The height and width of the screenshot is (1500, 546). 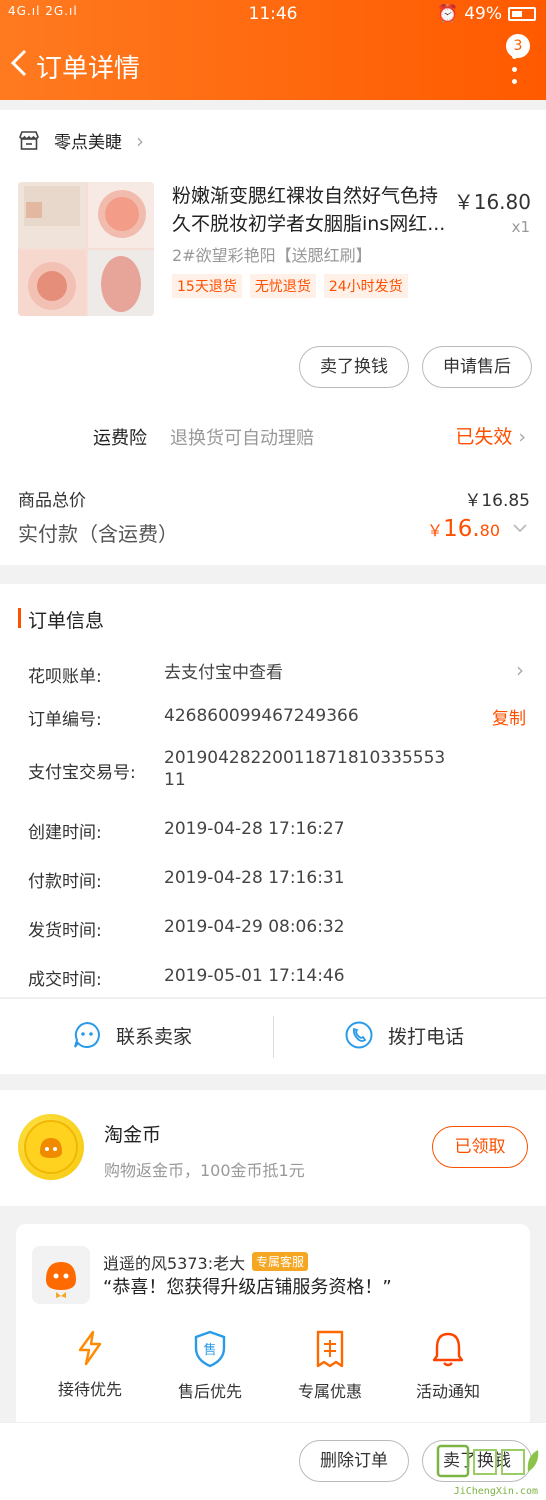 What do you see at coordinates (329, 1391) in the screenshot?
I see `perk-label: 专属优惠` at bounding box center [329, 1391].